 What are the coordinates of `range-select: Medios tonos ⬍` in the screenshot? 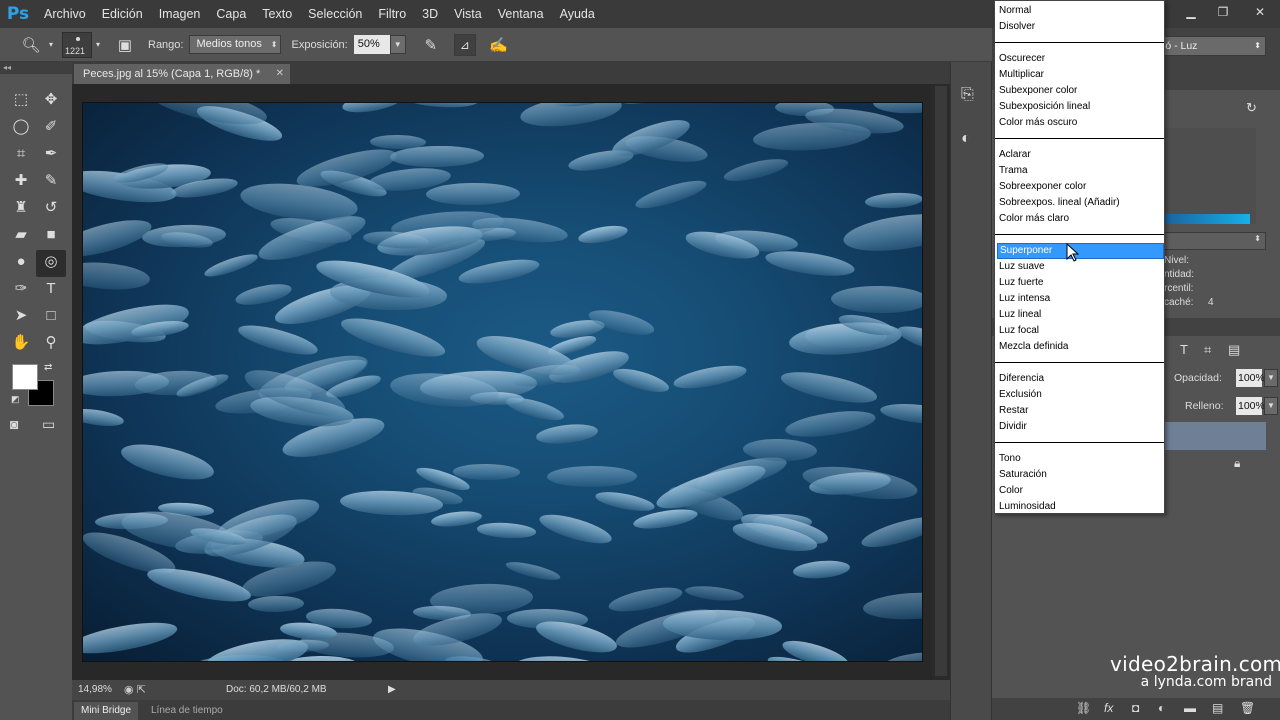 It's located at (235, 44).